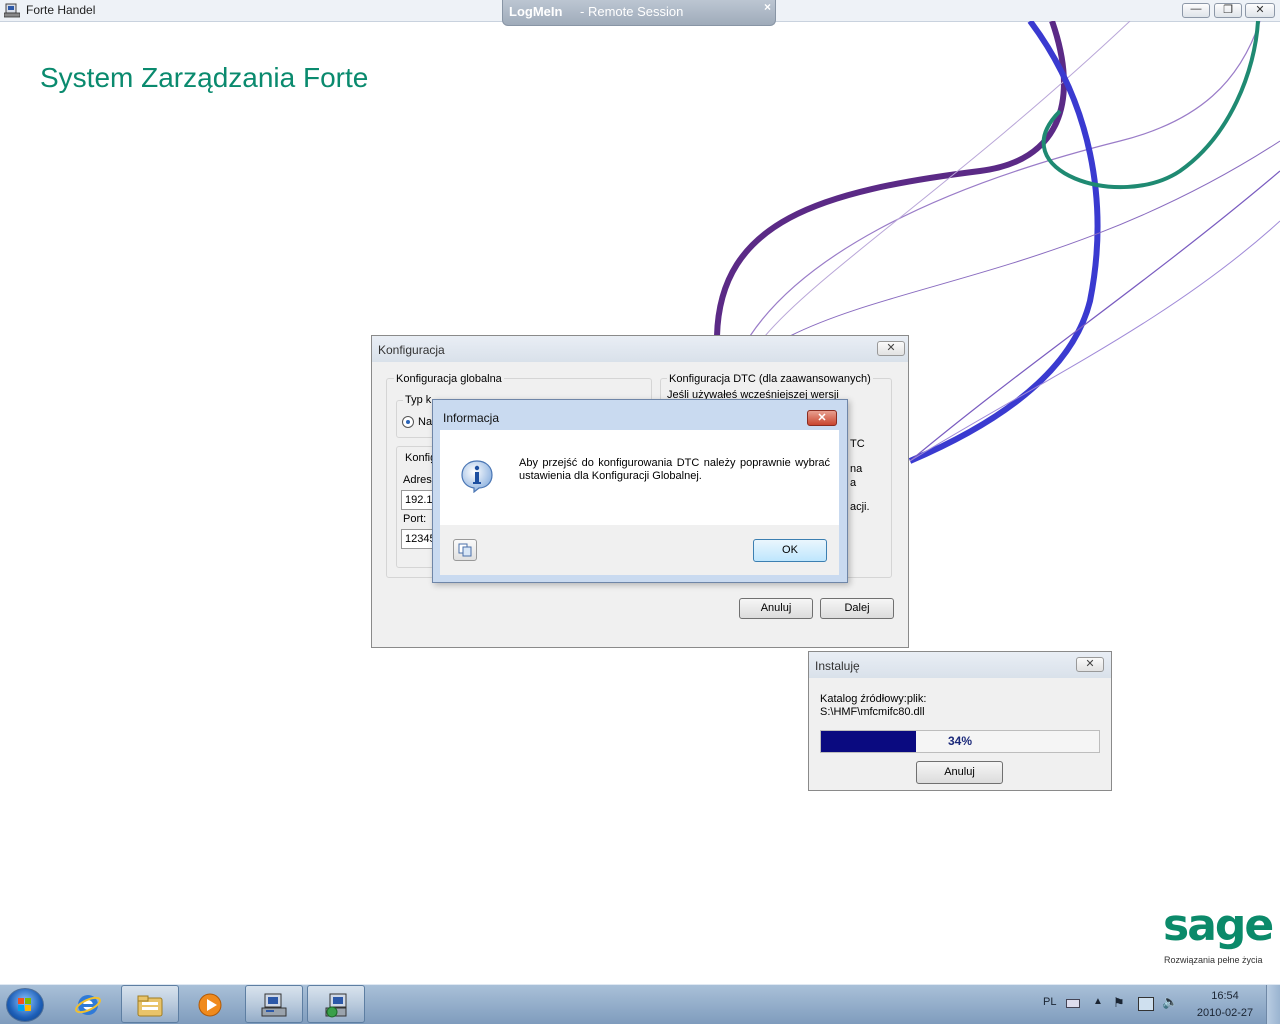 Image resolution: width=1280 pixels, height=1024 pixels. What do you see at coordinates (790, 550) in the screenshot?
I see `ok-button: OK` at bounding box center [790, 550].